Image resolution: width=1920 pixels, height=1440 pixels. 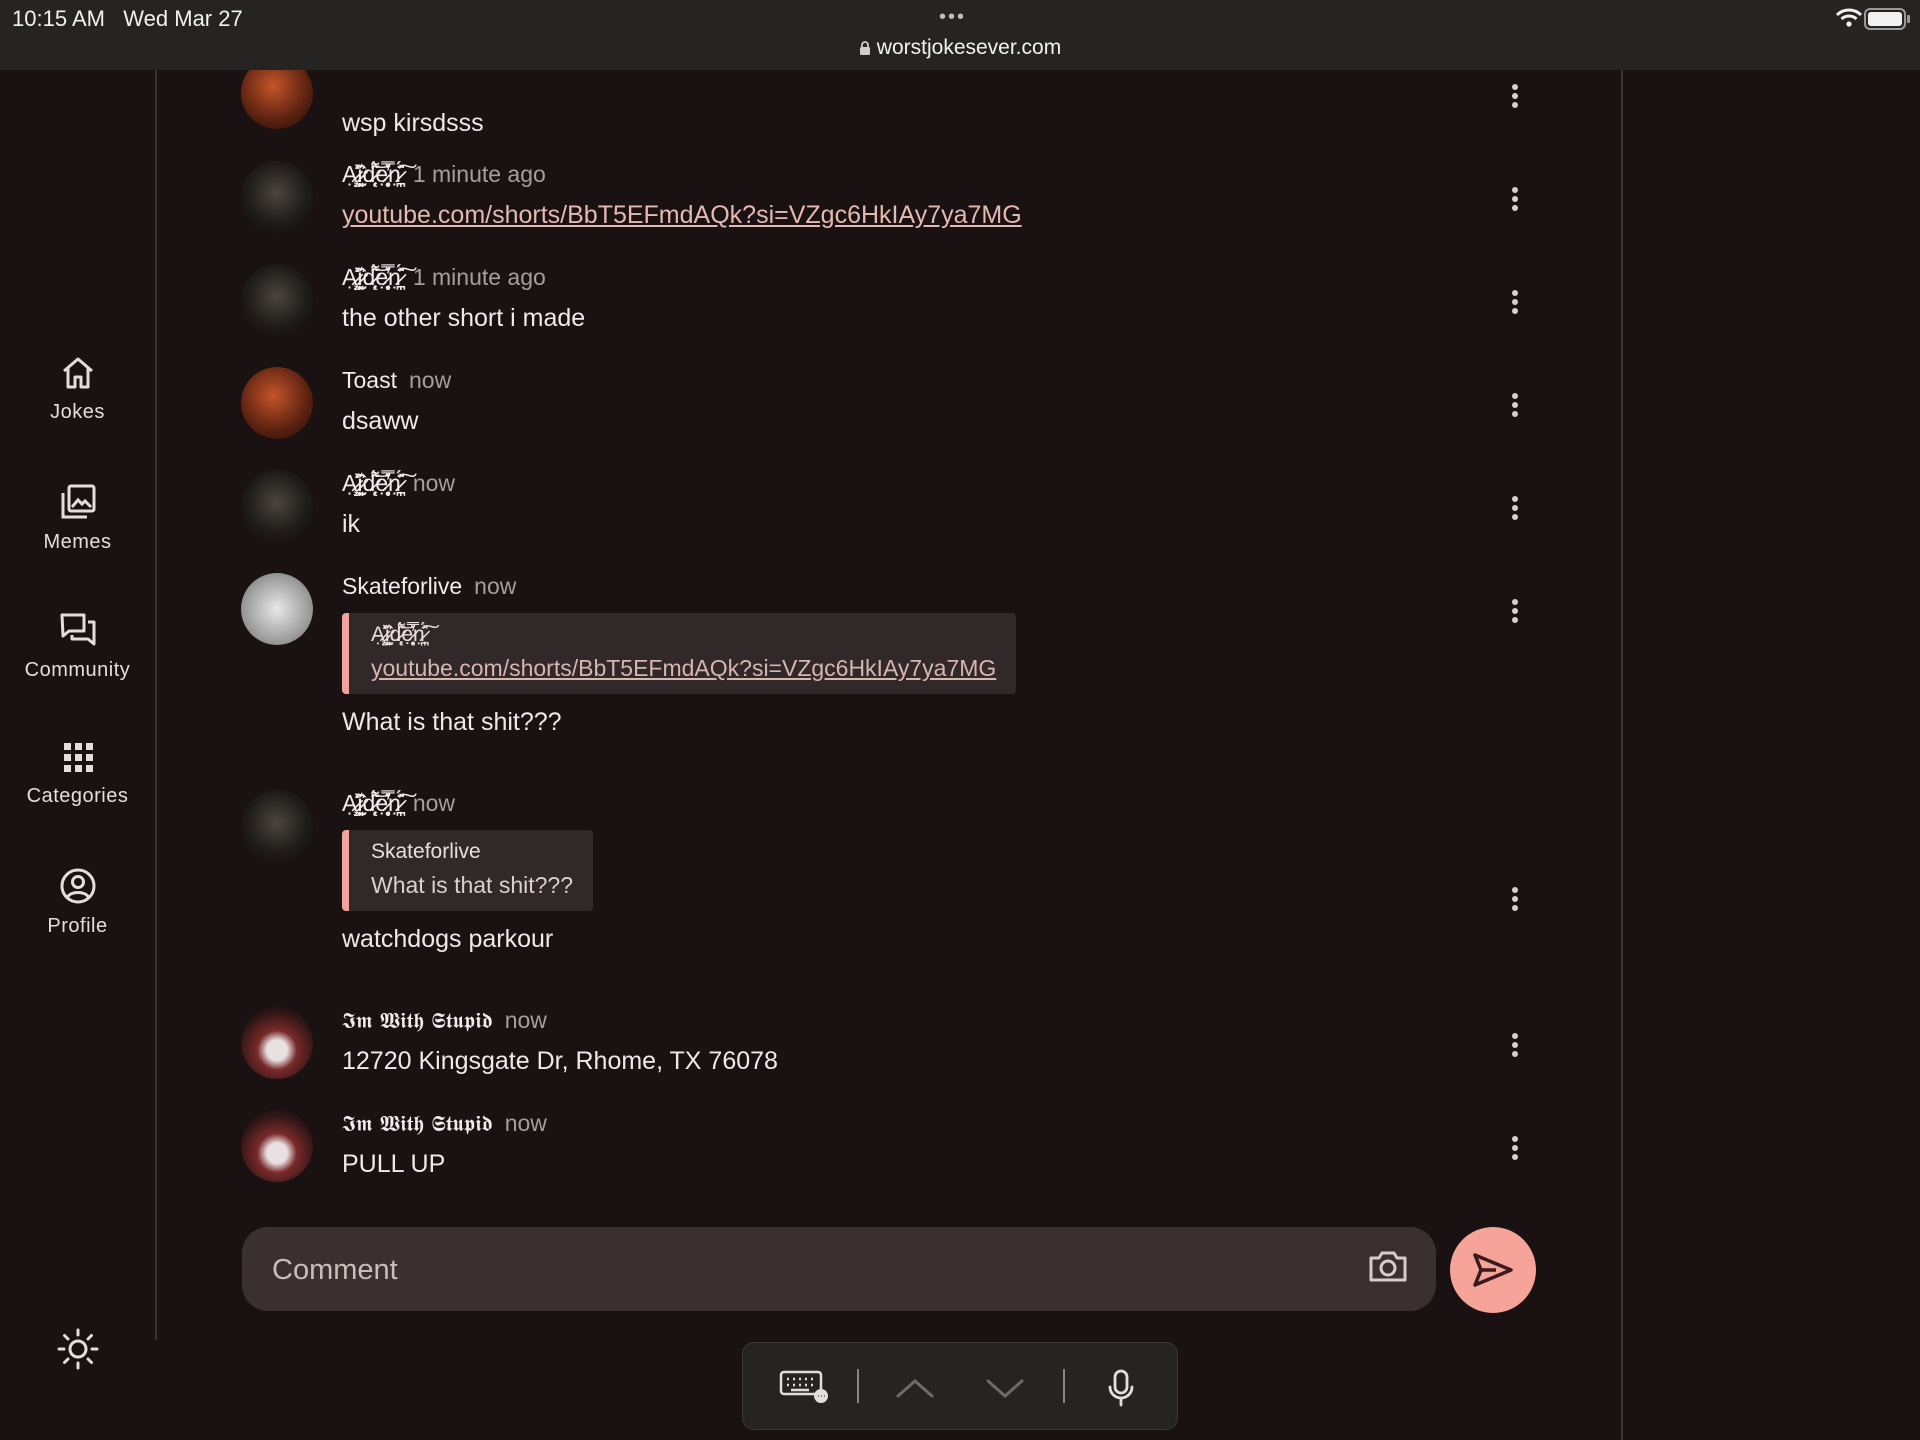 What do you see at coordinates (413, 123) in the screenshot?
I see `comment-text: wsp kirsdsss` at bounding box center [413, 123].